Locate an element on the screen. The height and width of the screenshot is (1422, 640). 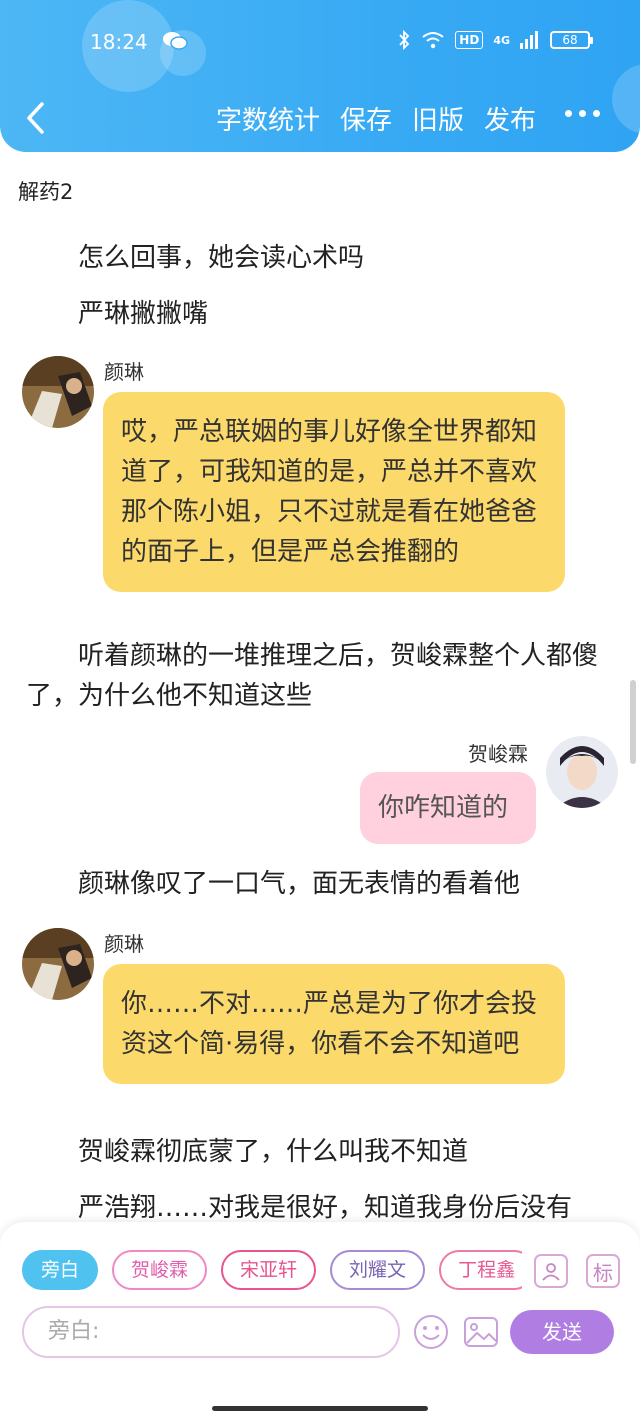
old-version-button: 旧版 is located at coordinates (438, 118).